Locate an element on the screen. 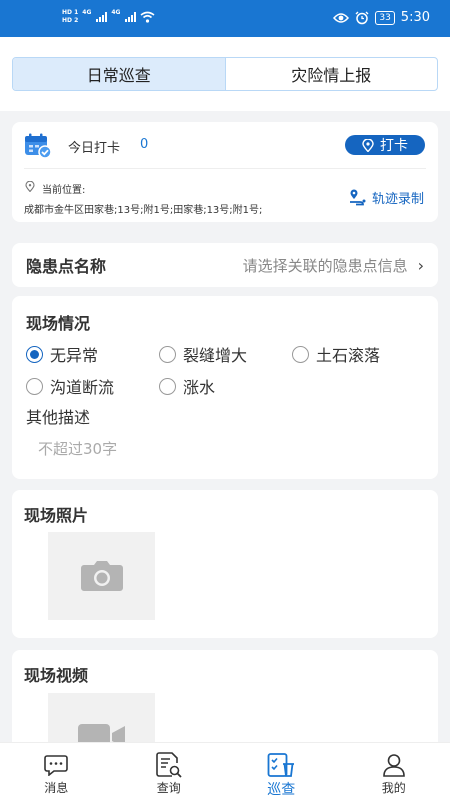 This screenshot has height=800, width=450. track-record-button: 轨迹录制 is located at coordinates (386, 197).